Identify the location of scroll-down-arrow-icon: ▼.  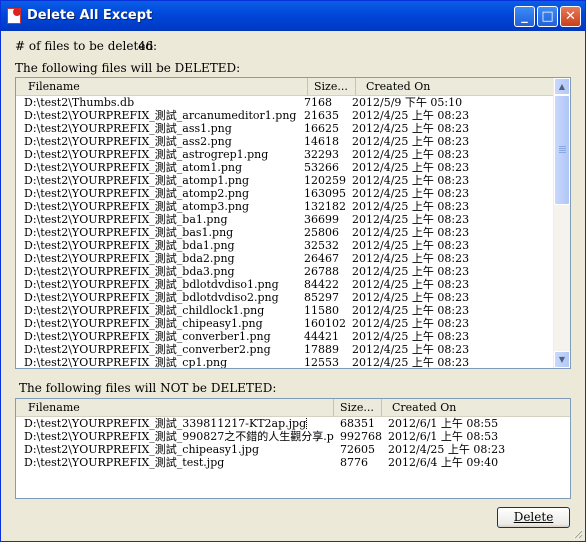
(562, 359).